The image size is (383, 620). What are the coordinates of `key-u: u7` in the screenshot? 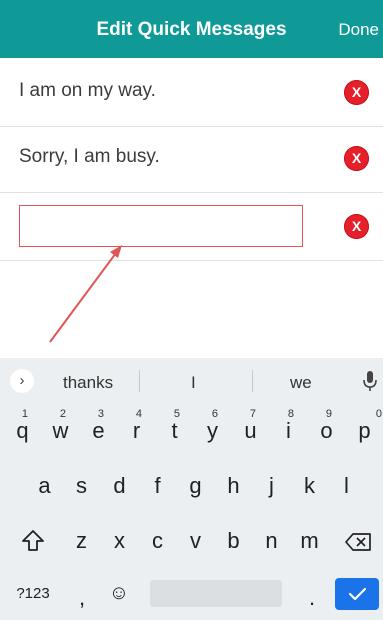 It's located at (250, 426).